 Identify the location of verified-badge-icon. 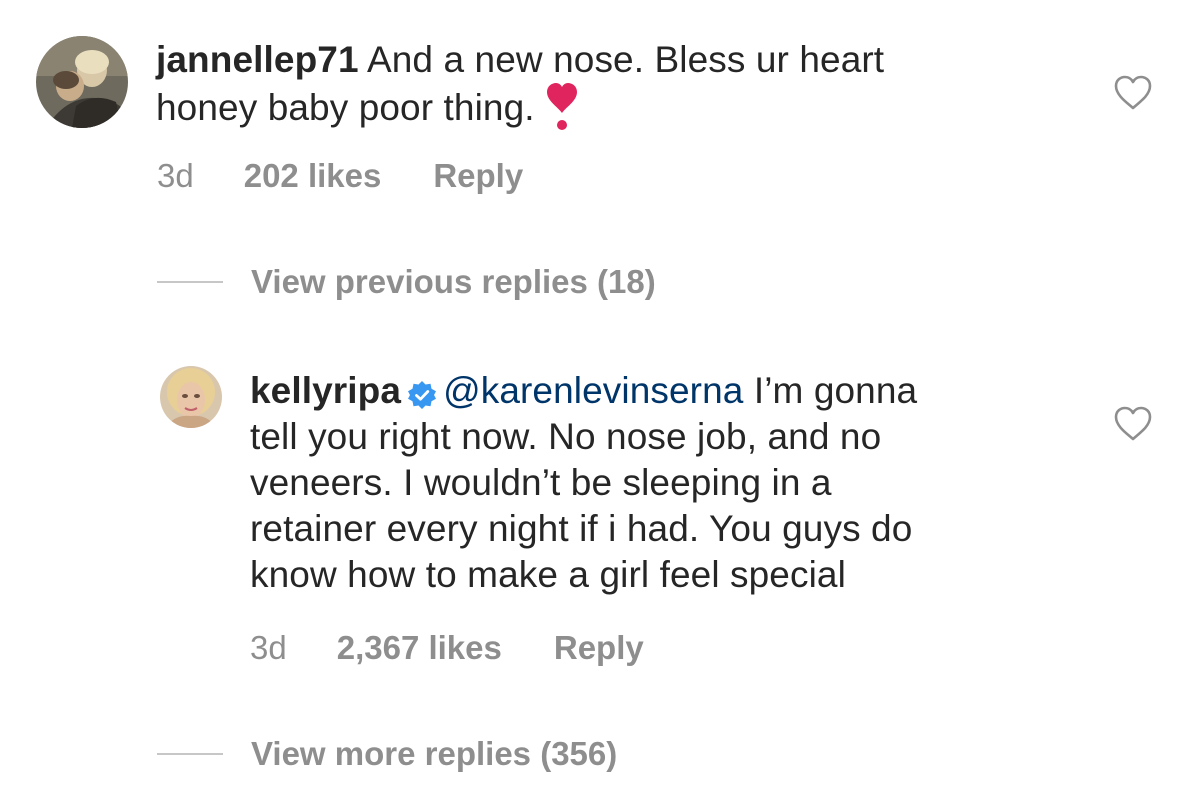
(422, 392).